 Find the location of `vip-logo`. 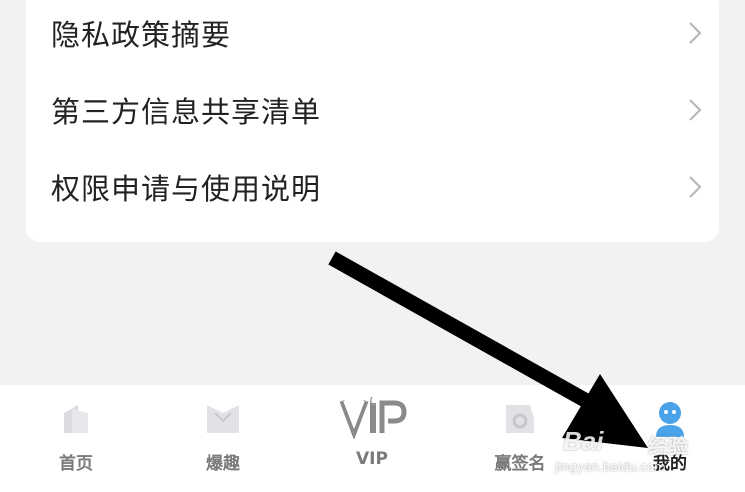

vip-logo is located at coordinates (373, 417).